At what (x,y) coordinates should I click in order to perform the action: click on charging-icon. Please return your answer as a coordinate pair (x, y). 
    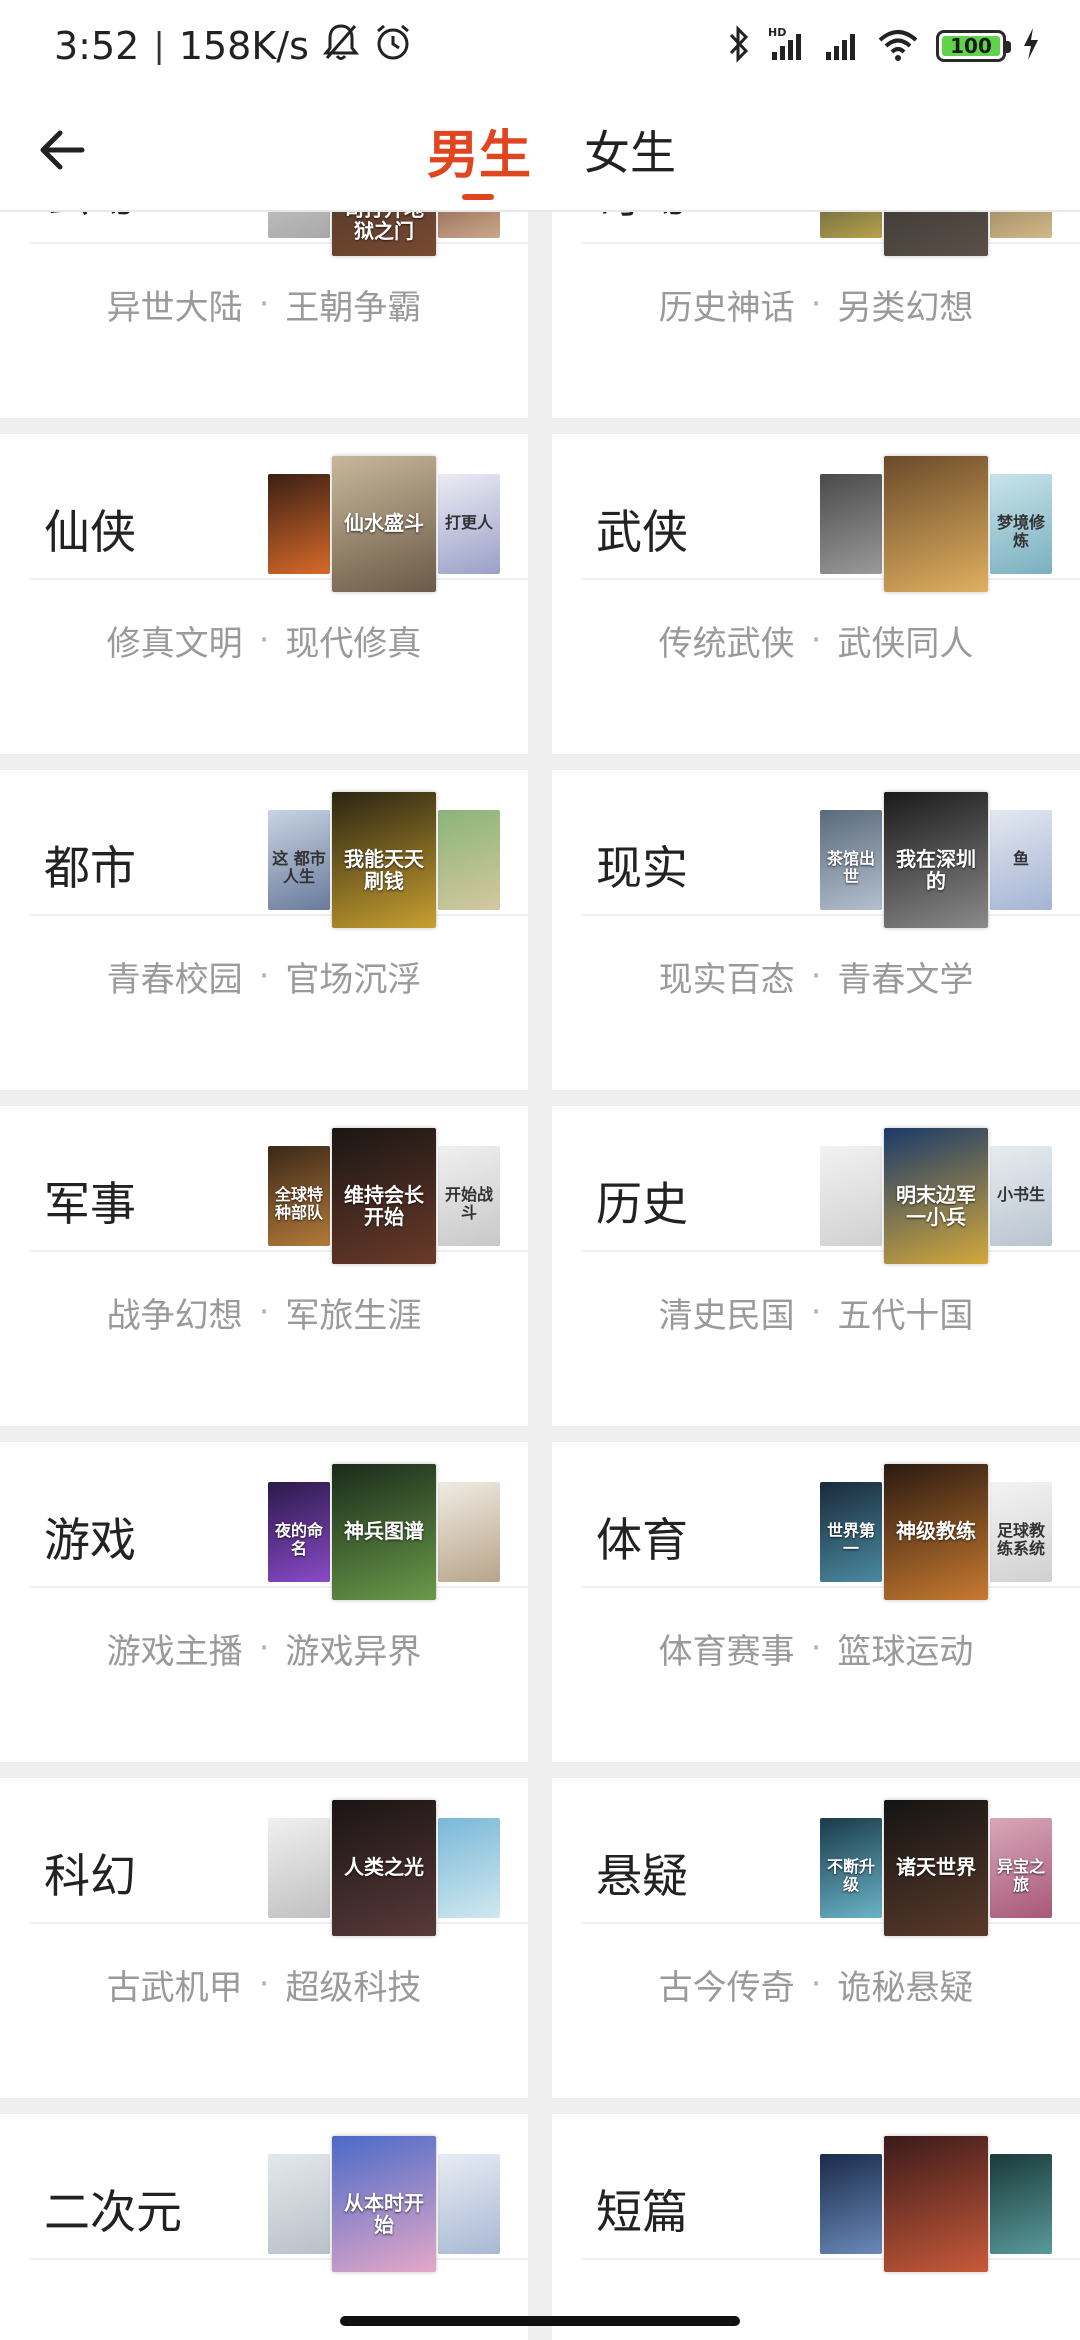
    Looking at the image, I should click on (1031, 46).